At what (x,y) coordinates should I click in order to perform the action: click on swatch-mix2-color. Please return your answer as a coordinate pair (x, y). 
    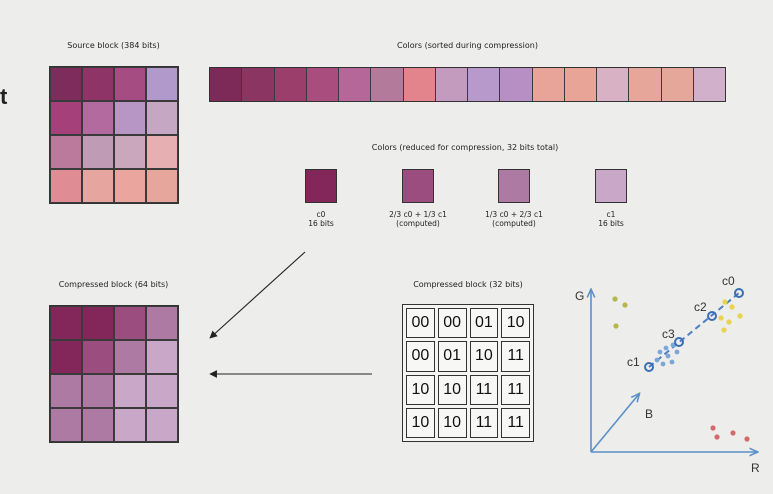
    Looking at the image, I should click on (514, 186).